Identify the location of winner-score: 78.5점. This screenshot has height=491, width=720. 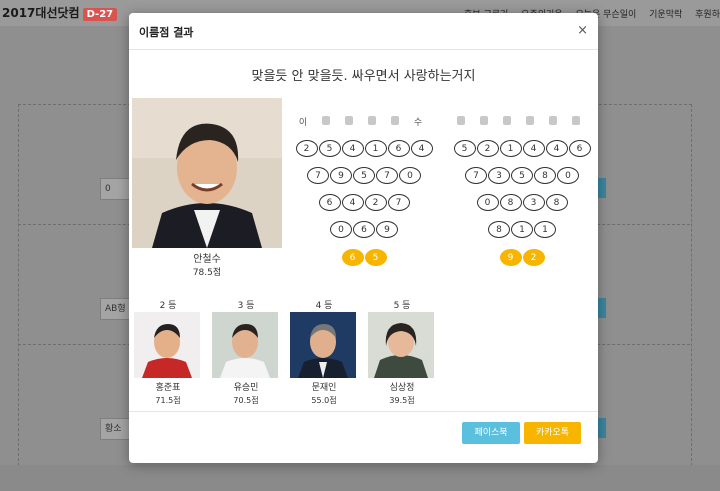
(207, 273).